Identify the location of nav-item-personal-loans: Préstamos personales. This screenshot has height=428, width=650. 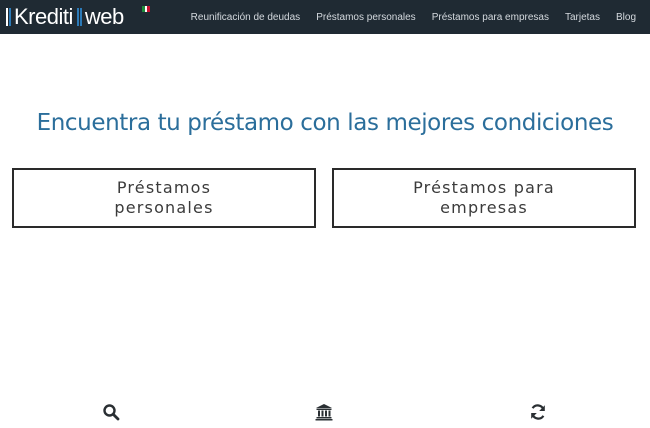
(366, 17).